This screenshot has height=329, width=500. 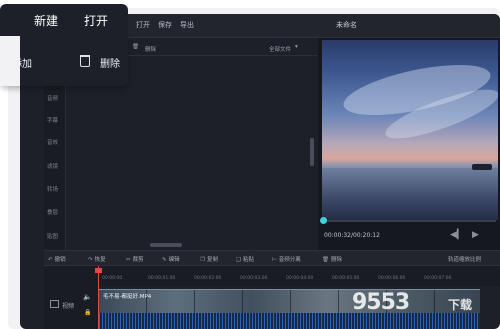 I want to click on copy-icon: ❐, so click(x=202, y=260).